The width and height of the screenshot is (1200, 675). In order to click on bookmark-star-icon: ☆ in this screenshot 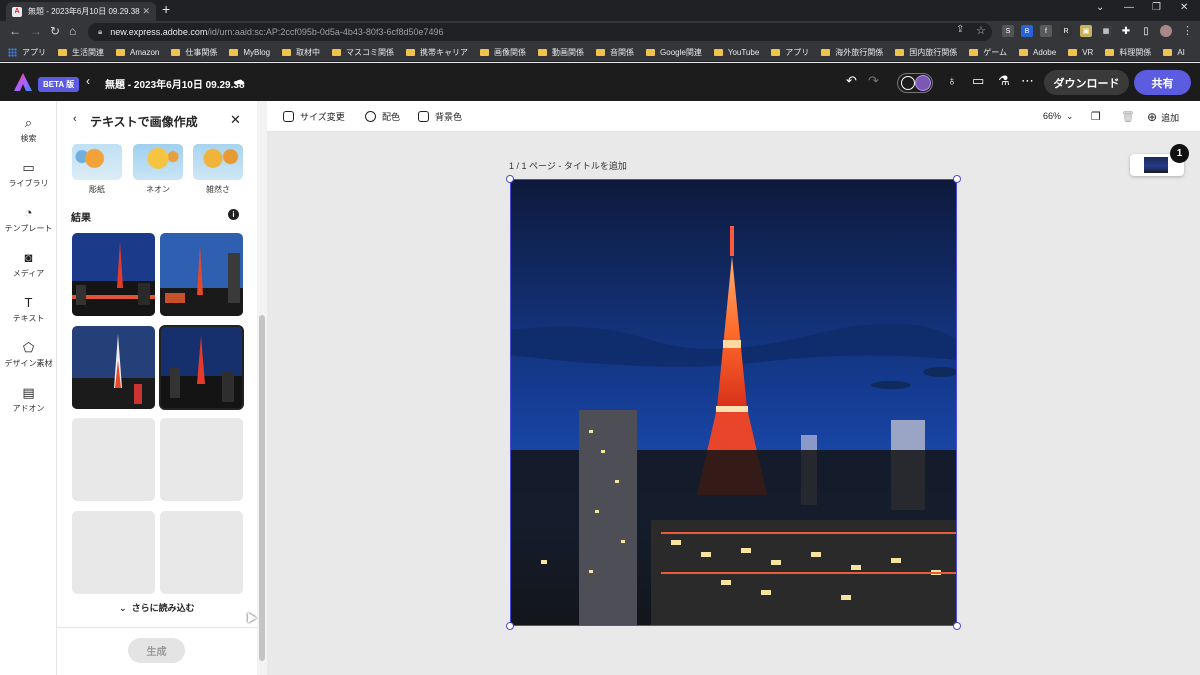, I will do `click(981, 30)`.